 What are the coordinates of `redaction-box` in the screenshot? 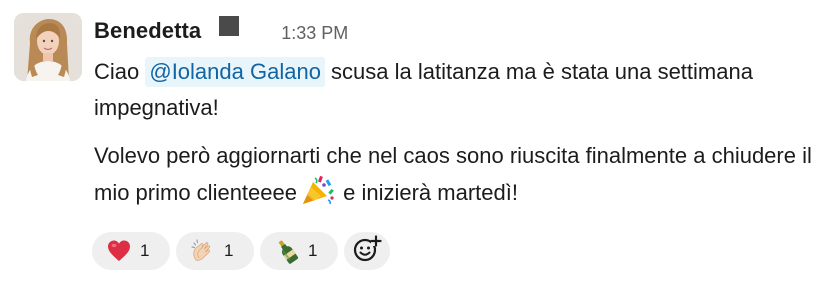 It's located at (229, 26).